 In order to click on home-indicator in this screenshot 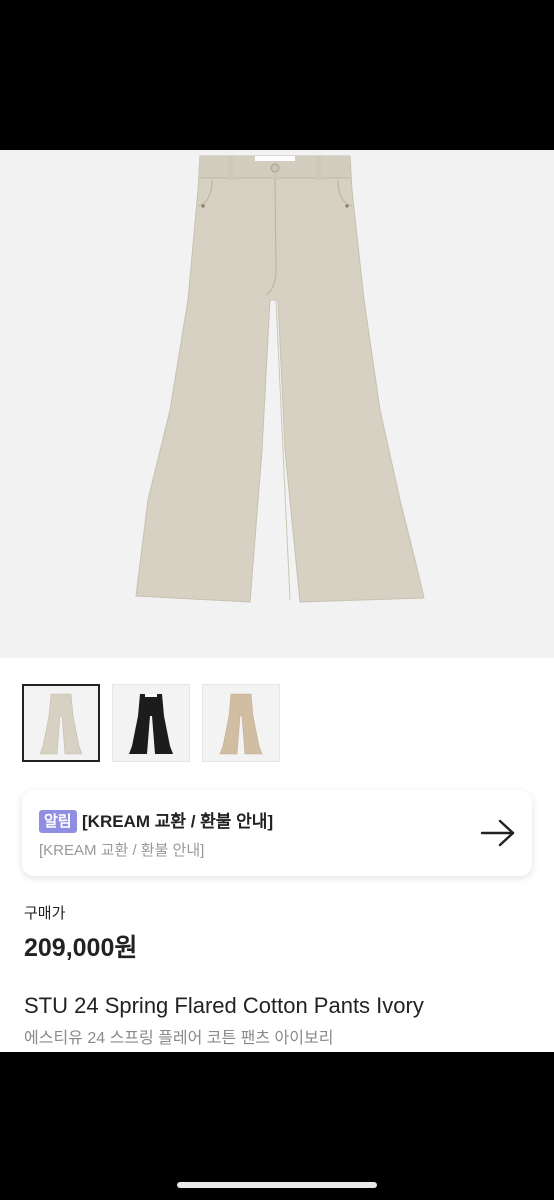, I will do `click(277, 1185)`.